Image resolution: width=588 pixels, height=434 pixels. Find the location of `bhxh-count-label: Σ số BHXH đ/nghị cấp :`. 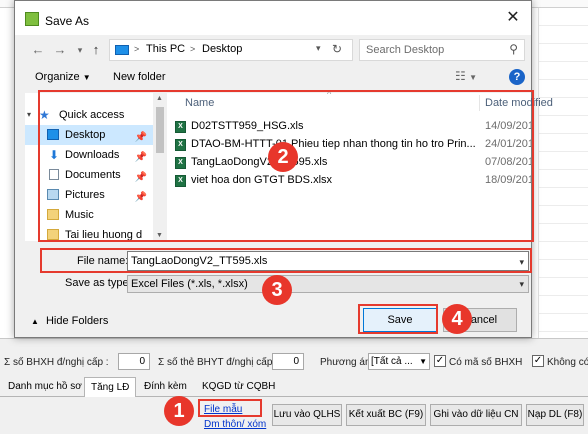

bhxh-count-label: Σ số BHXH đ/nghị cấp : is located at coordinates (56, 362).